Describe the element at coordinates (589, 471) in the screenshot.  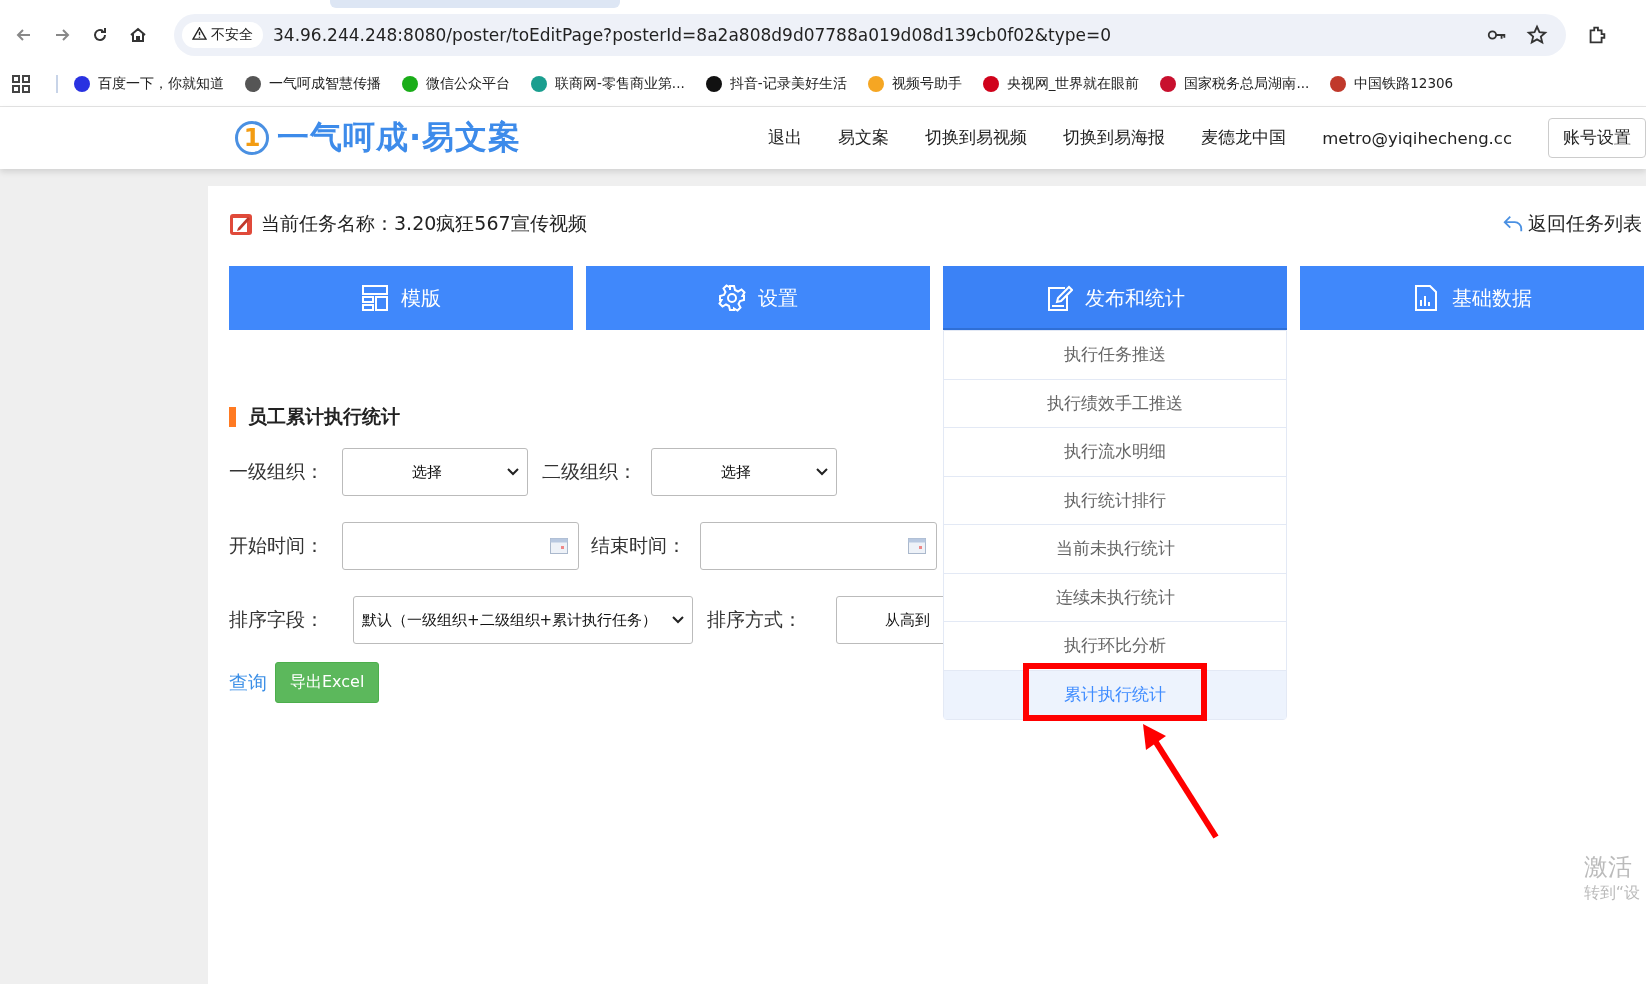
I see `field-label: 二级组织：` at that location.